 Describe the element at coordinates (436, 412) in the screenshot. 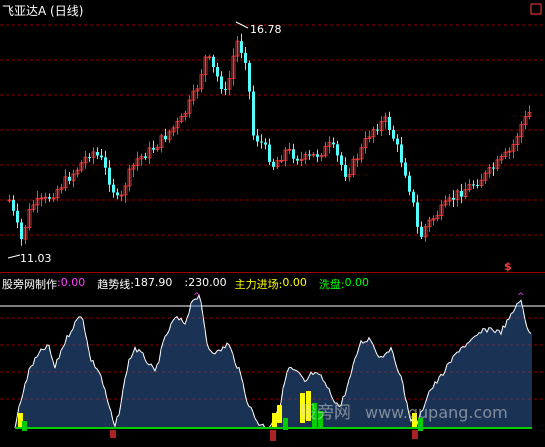

I see `watermark-url: www.gupang.com` at that location.